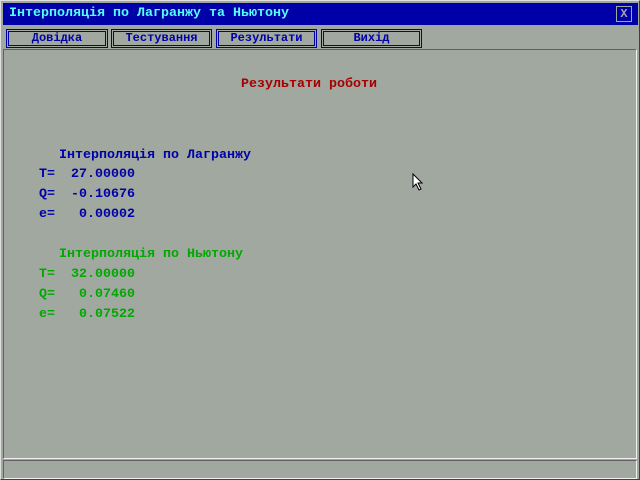 Image resolution: width=640 pixels, height=480 pixels. What do you see at coordinates (418, 182) in the screenshot?
I see `mouse-pointer-icon` at bounding box center [418, 182].